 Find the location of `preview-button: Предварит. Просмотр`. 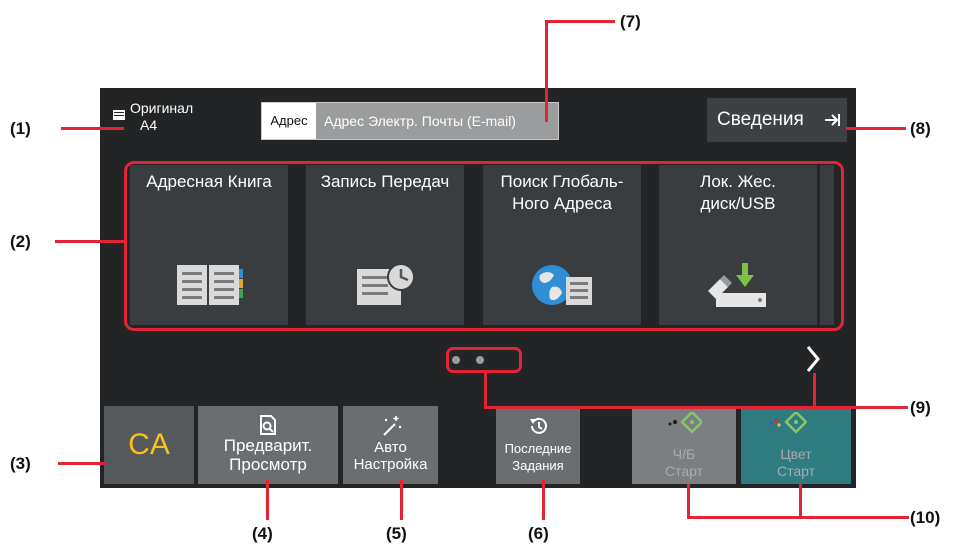

preview-button: Предварит. Просмотр is located at coordinates (268, 445).